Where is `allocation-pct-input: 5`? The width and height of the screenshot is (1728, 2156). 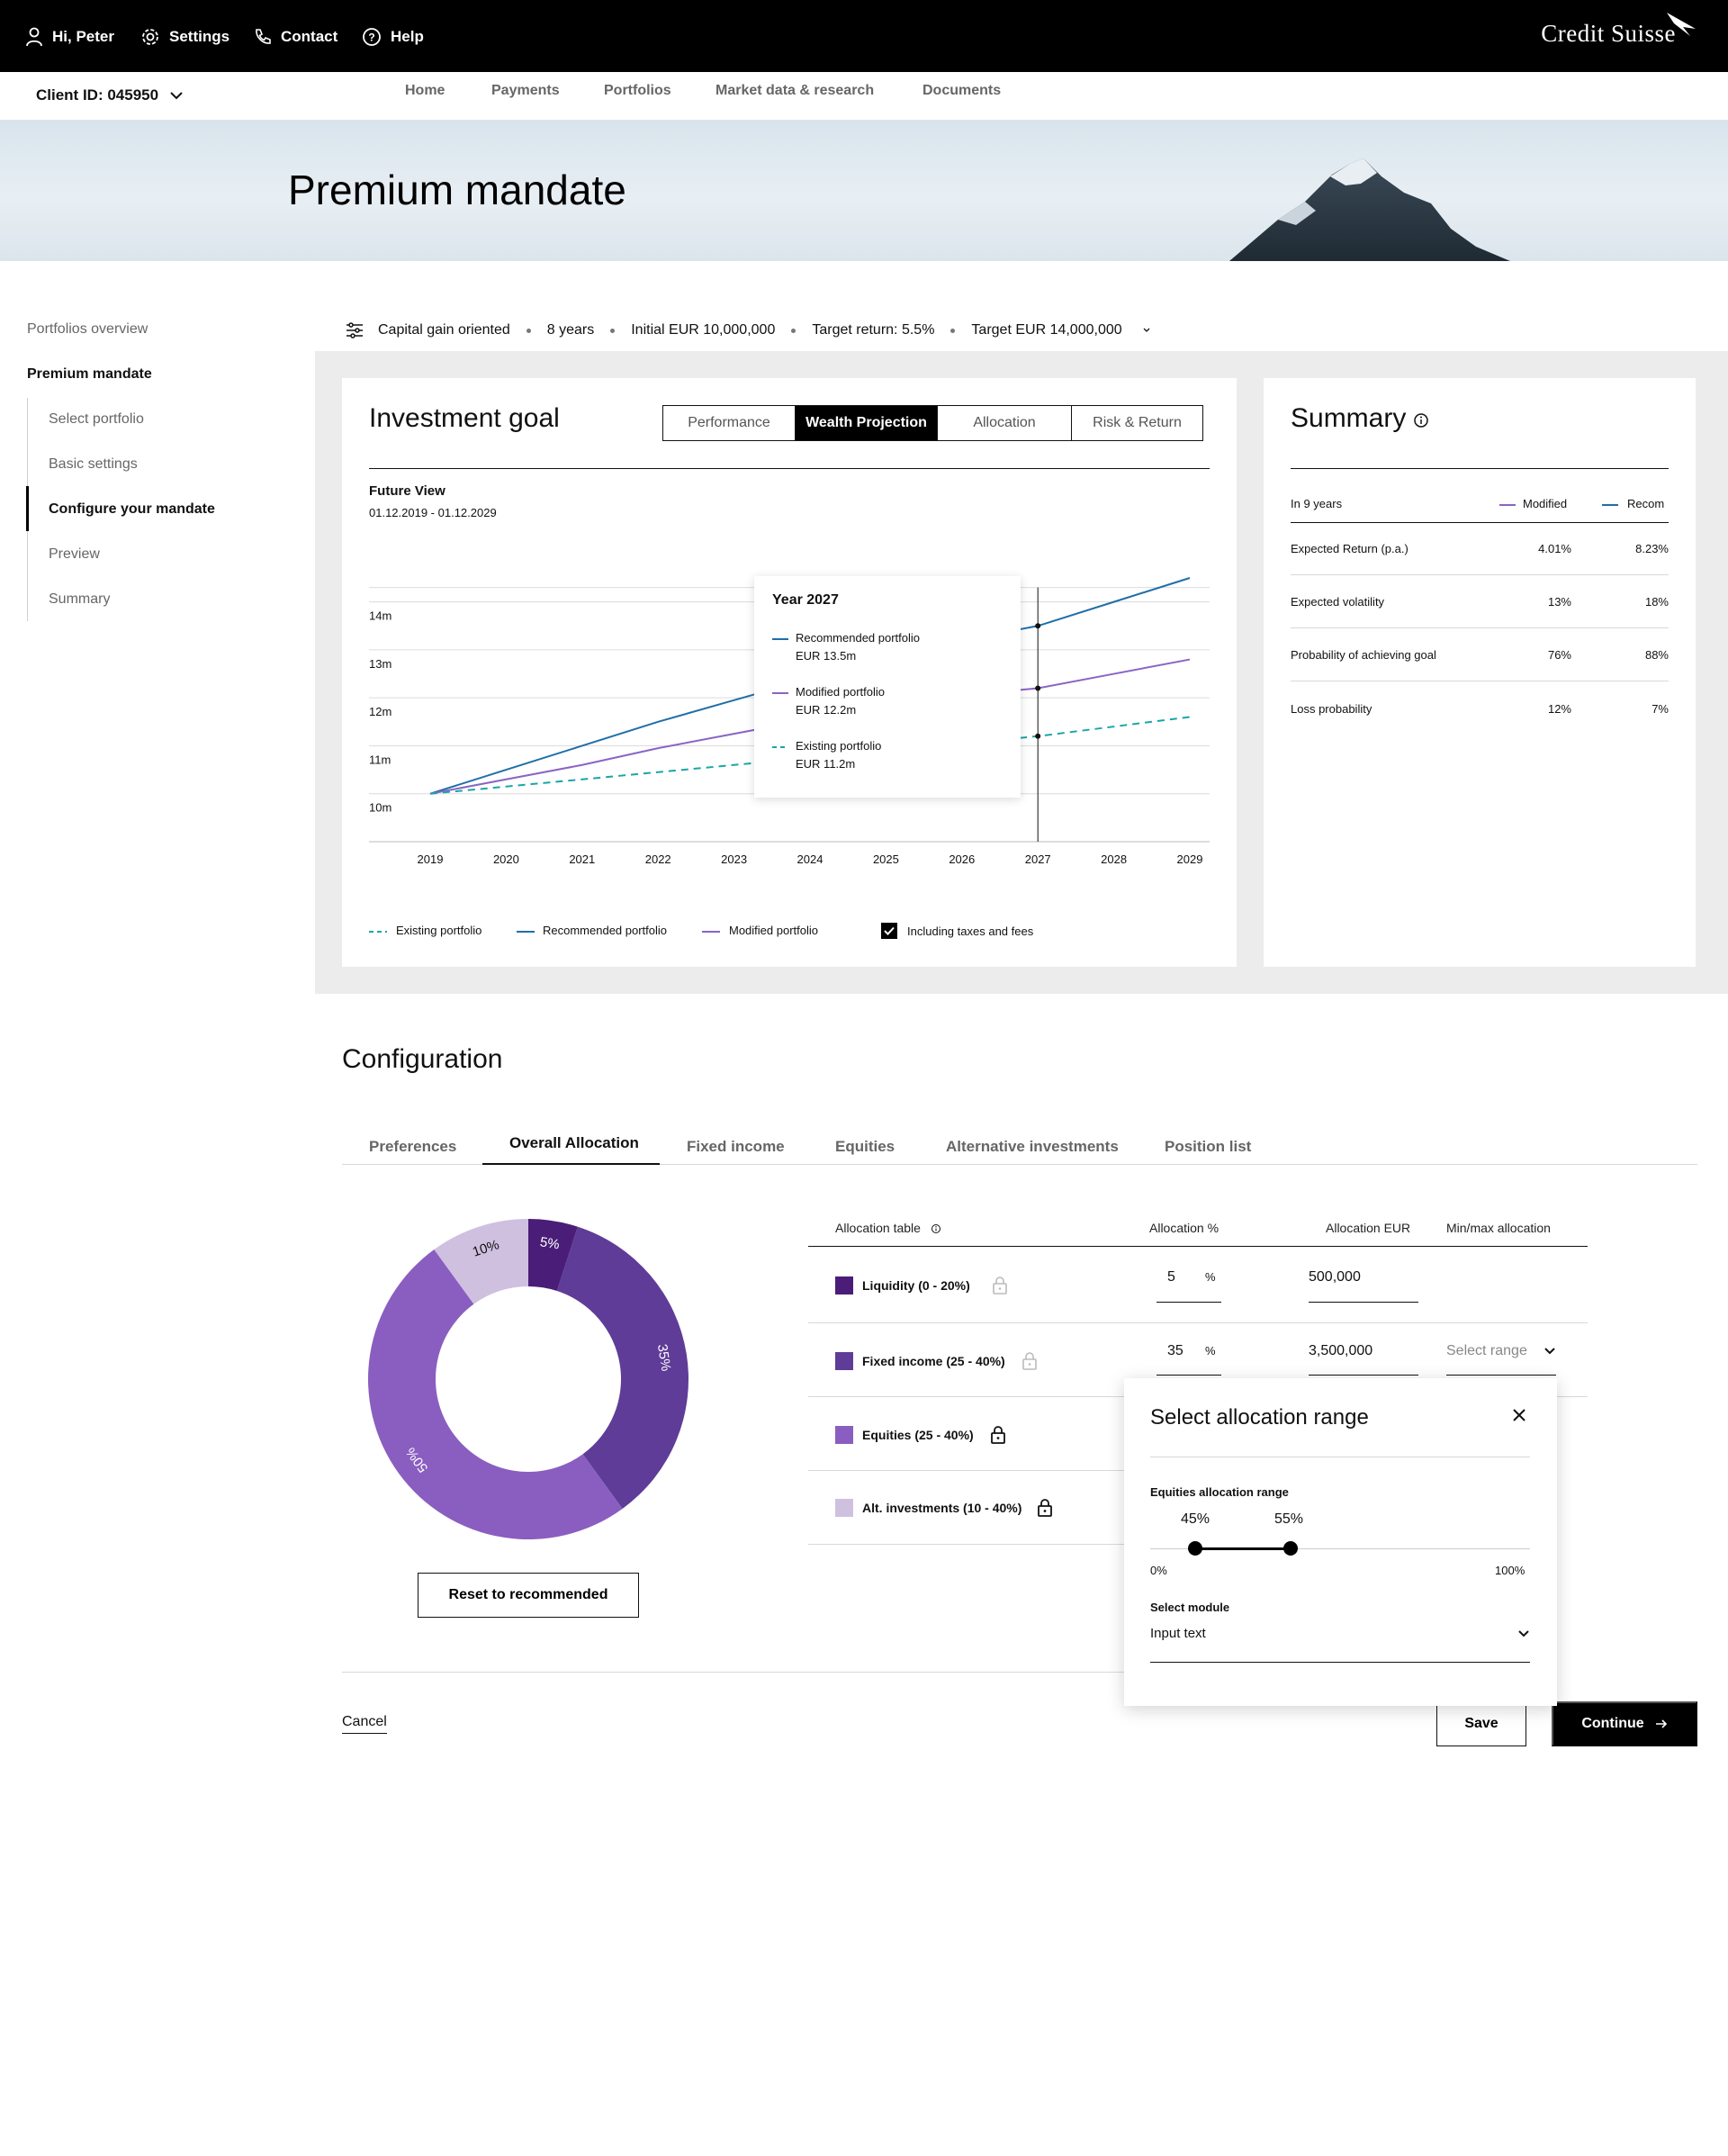 allocation-pct-input: 5 is located at coordinates (1171, 1277).